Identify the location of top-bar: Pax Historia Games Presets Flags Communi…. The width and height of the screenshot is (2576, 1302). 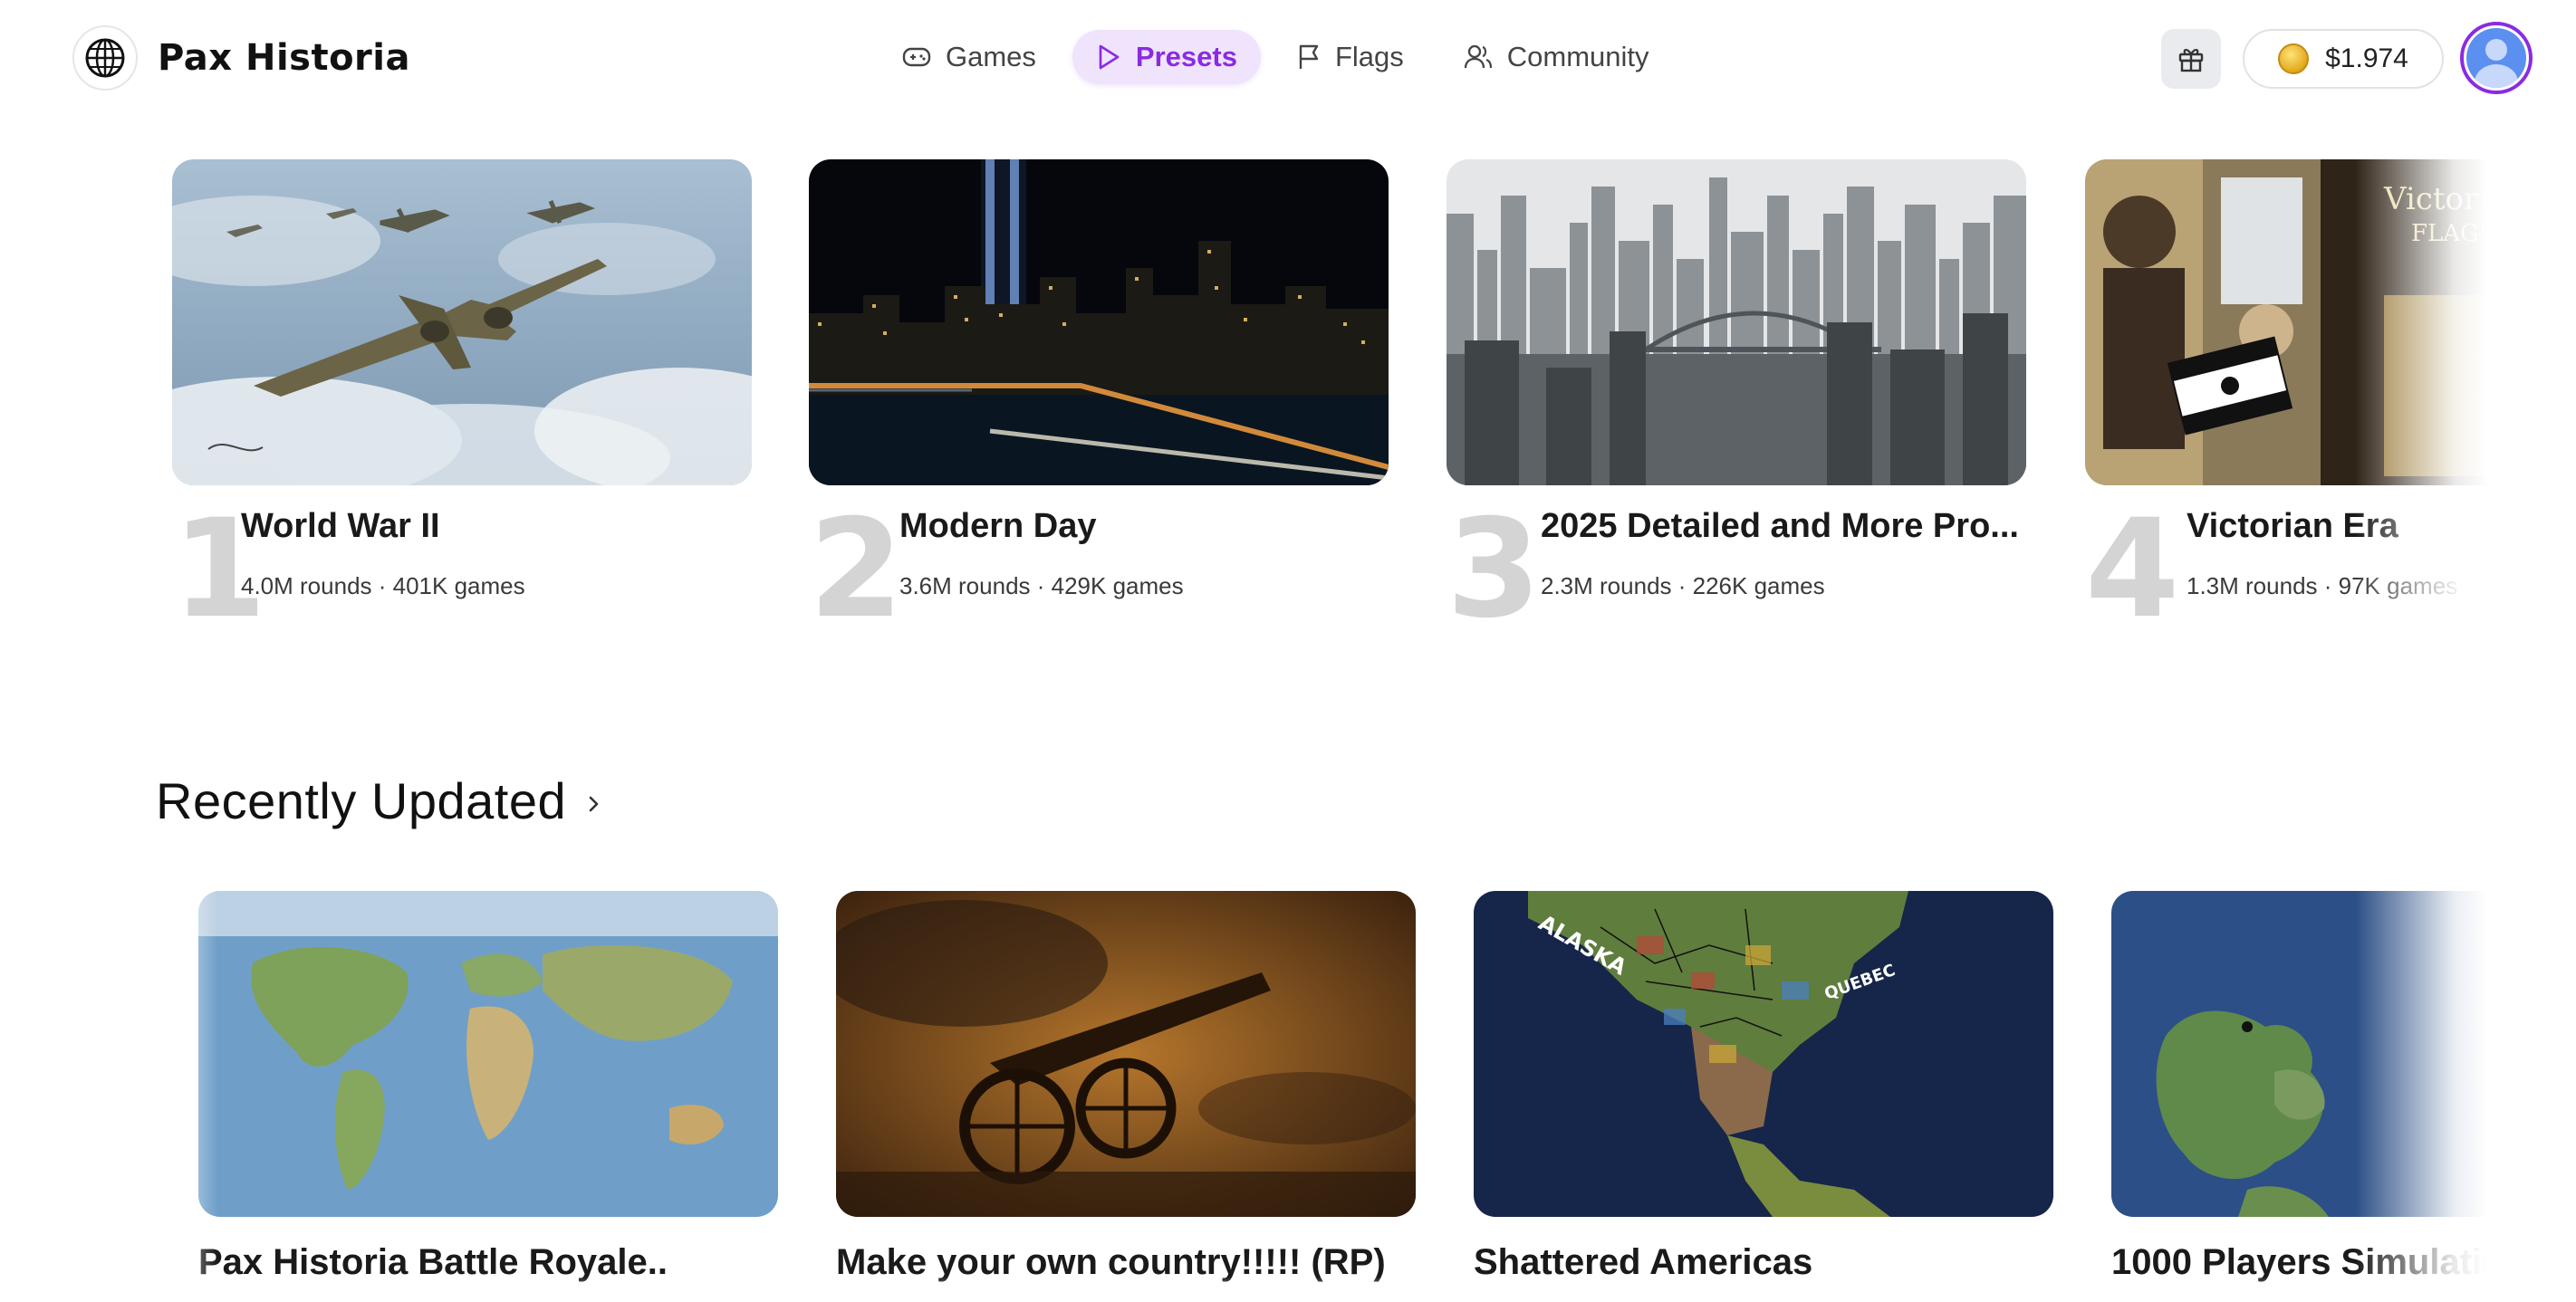
(1288, 57).